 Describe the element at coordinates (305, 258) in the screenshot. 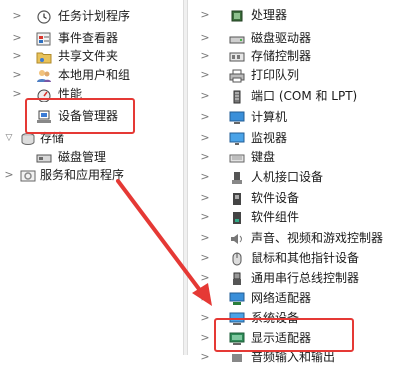

I see `device-category-label: 鼠标和其他指针设备` at that location.